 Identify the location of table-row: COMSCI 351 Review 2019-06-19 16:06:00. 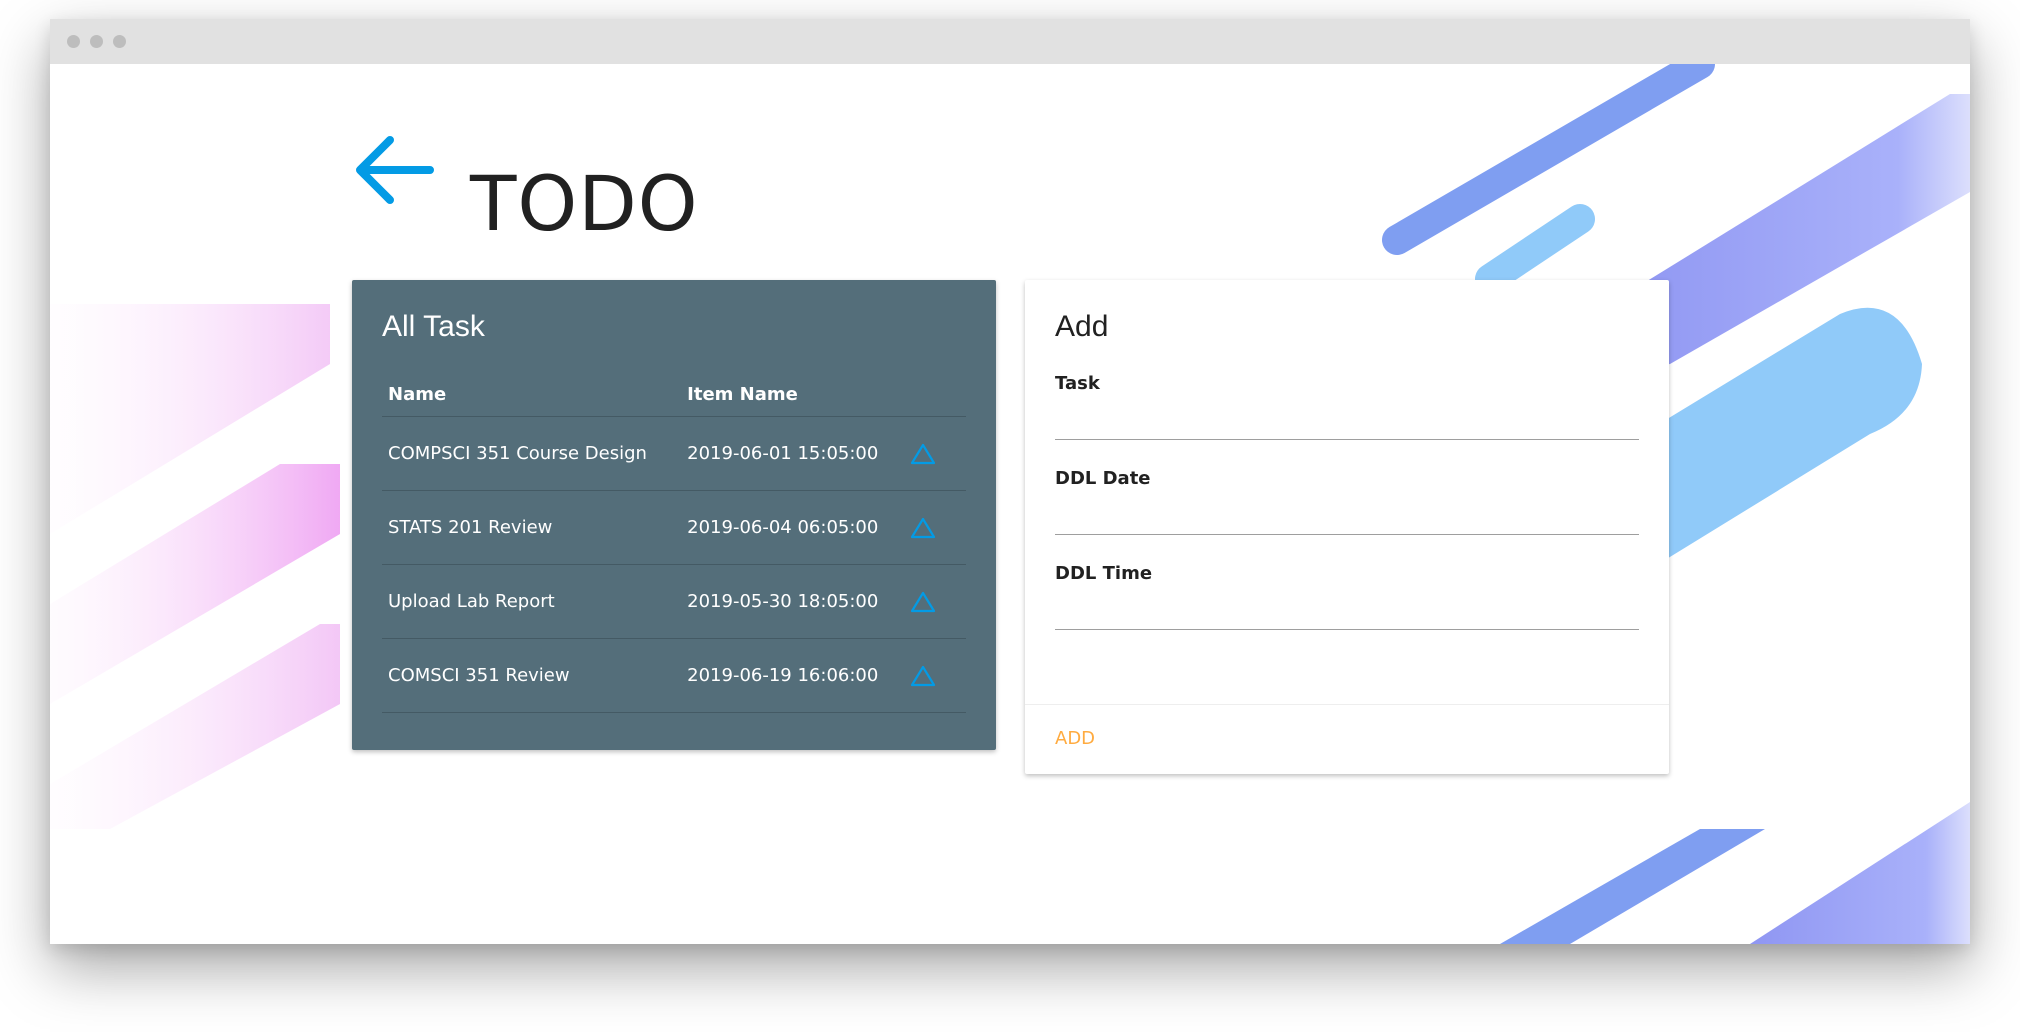
(674, 675).